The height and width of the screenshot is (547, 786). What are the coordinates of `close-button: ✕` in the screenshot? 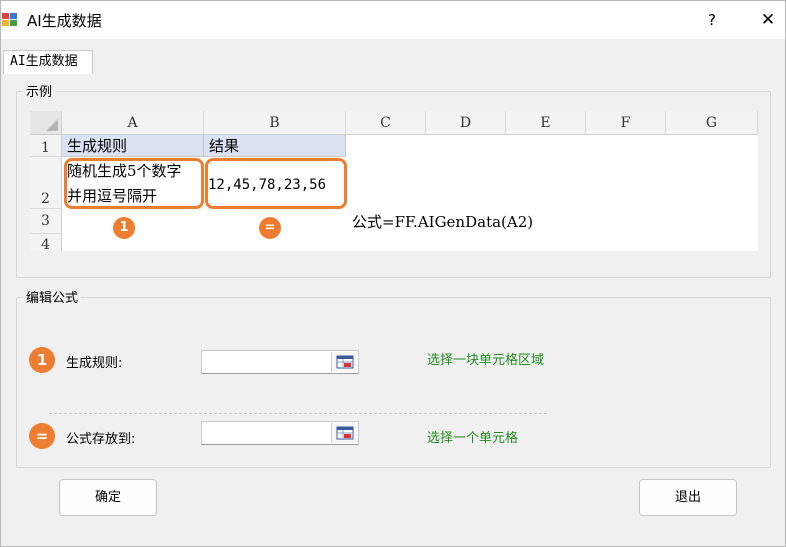 It's located at (768, 20).